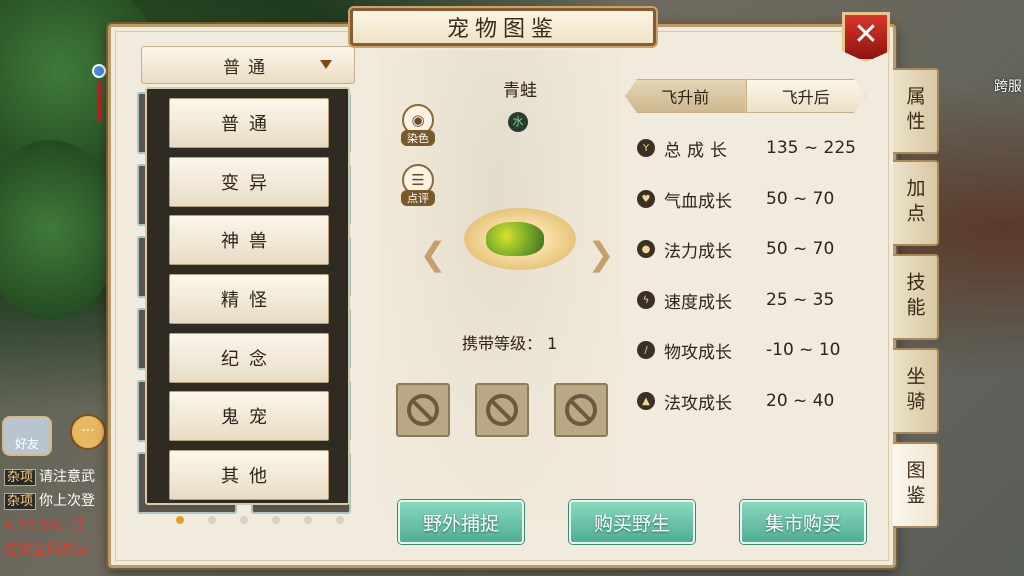  Describe the element at coordinates (418, 189) in the screenshot. I see `review-button: ☰ 点评` at that location.